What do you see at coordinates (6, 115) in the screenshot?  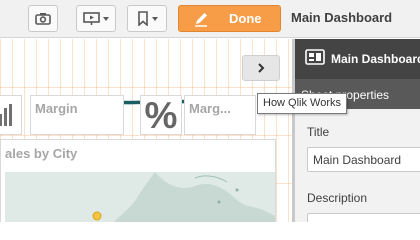 I see `bar-chart-icon` at bounding box center [6, 115].